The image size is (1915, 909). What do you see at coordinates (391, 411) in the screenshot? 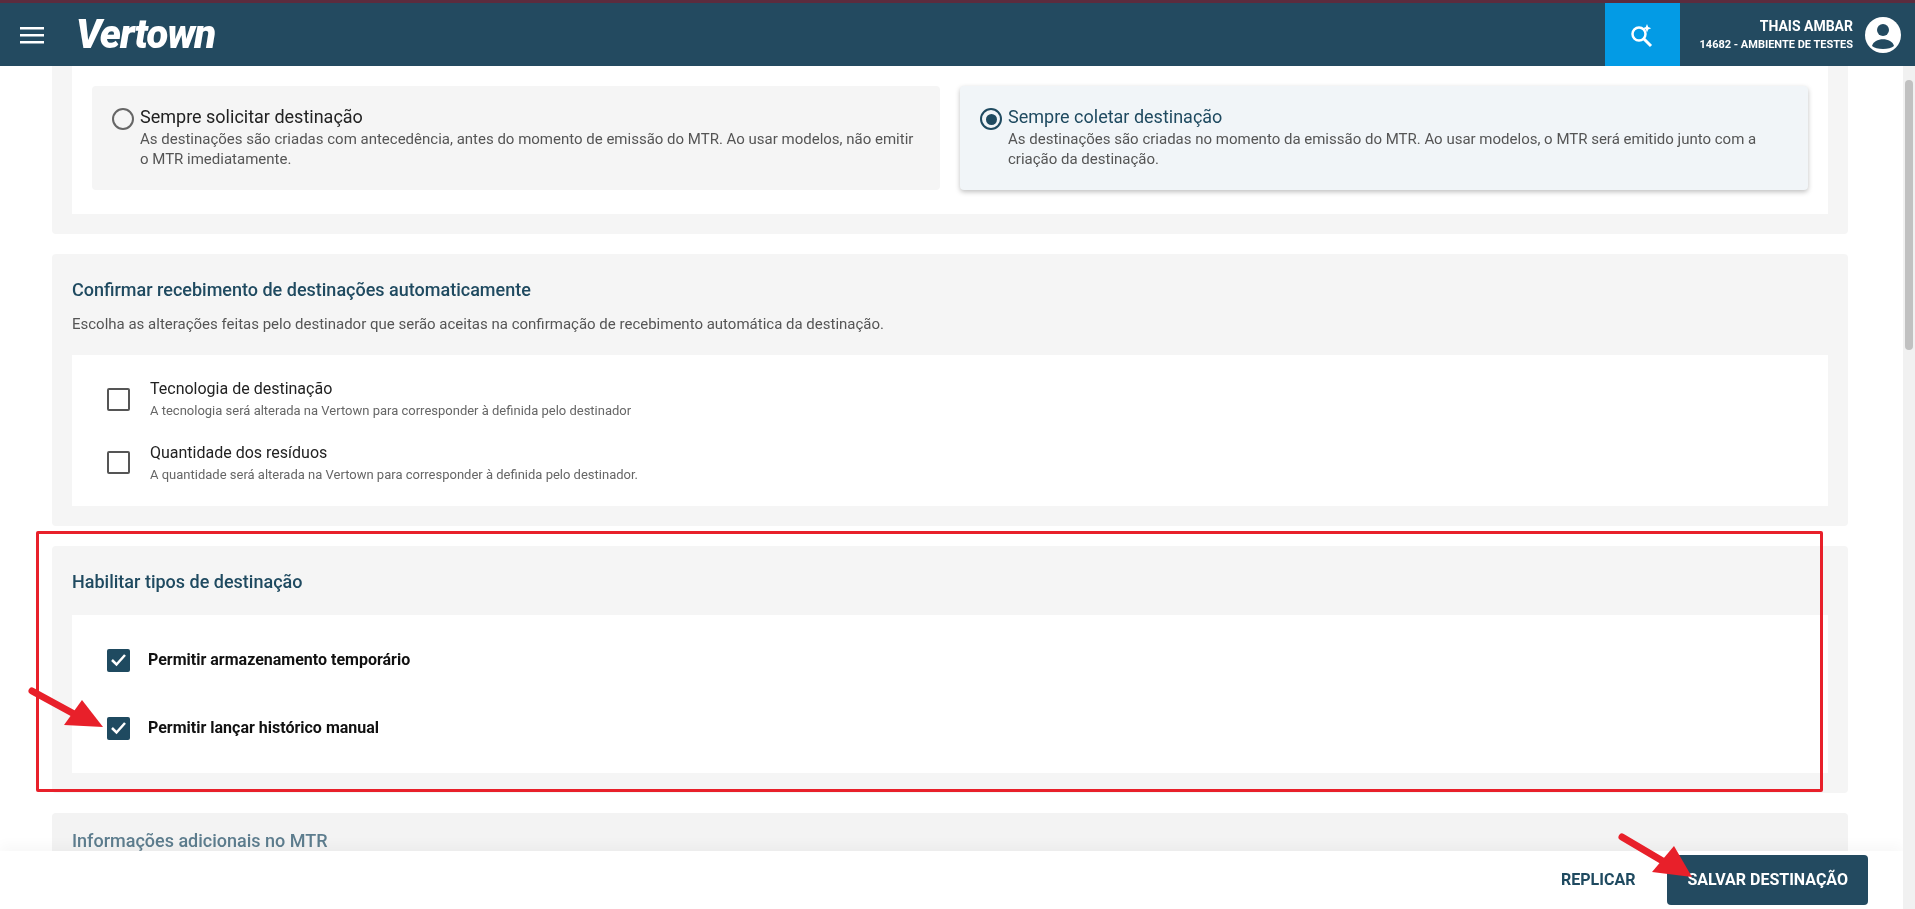
I see `checkbox-description: A tecnologia será alterada na Vertown para corresponder à definida pelo destinador` at bounding box center [391, 411].